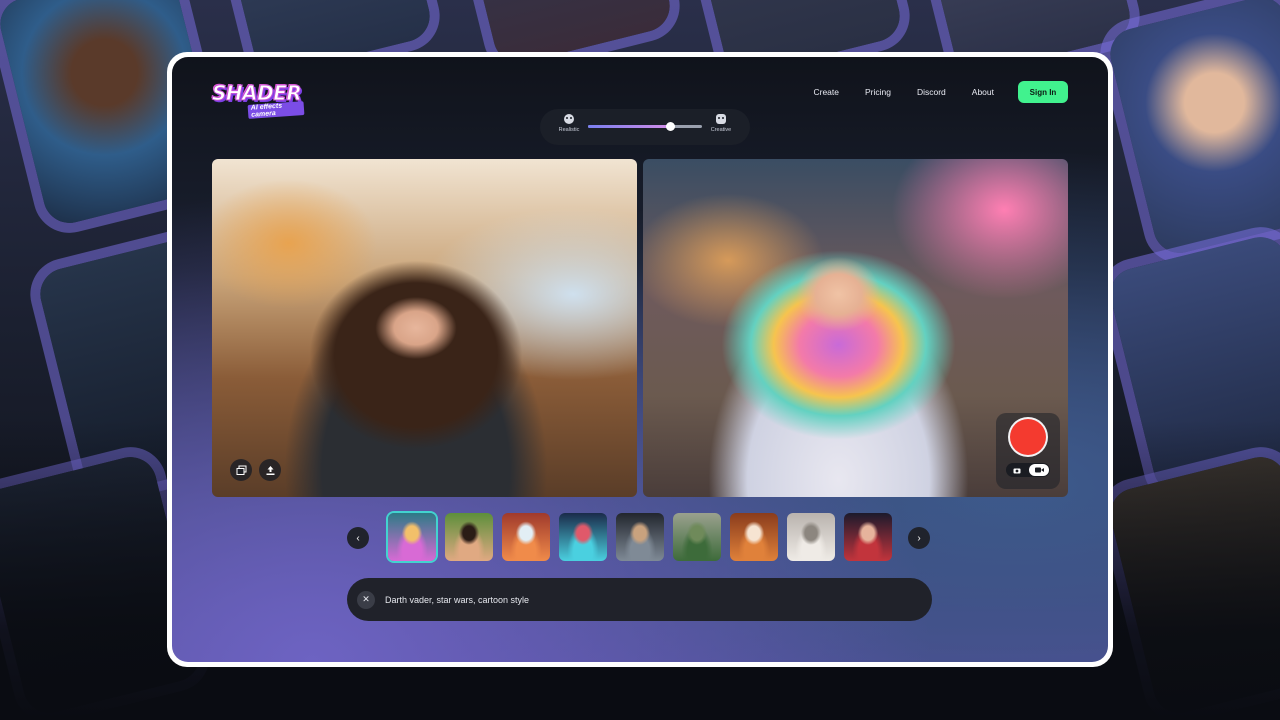 The width and height of the screenshot is (1280, 720). I want to click on nav-link-about: About, so click(983, 92).